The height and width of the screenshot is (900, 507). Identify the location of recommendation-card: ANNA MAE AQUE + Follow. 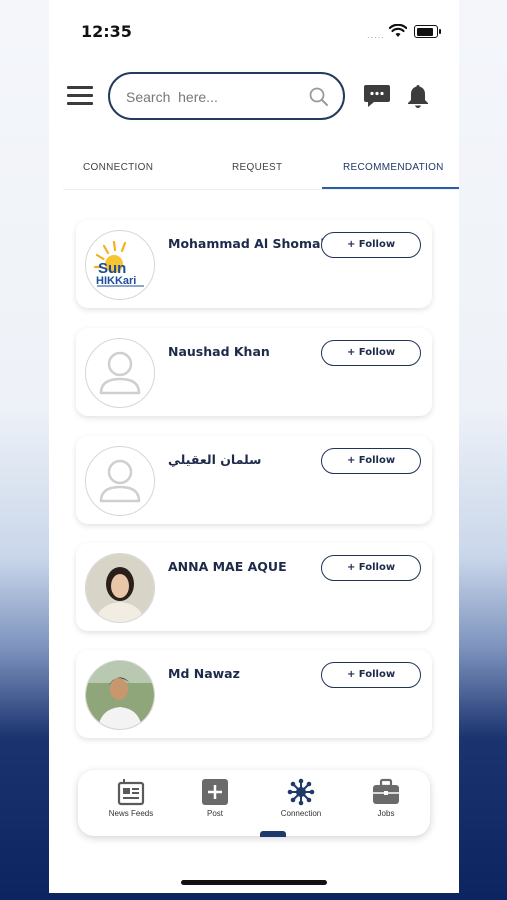
(254, 587).